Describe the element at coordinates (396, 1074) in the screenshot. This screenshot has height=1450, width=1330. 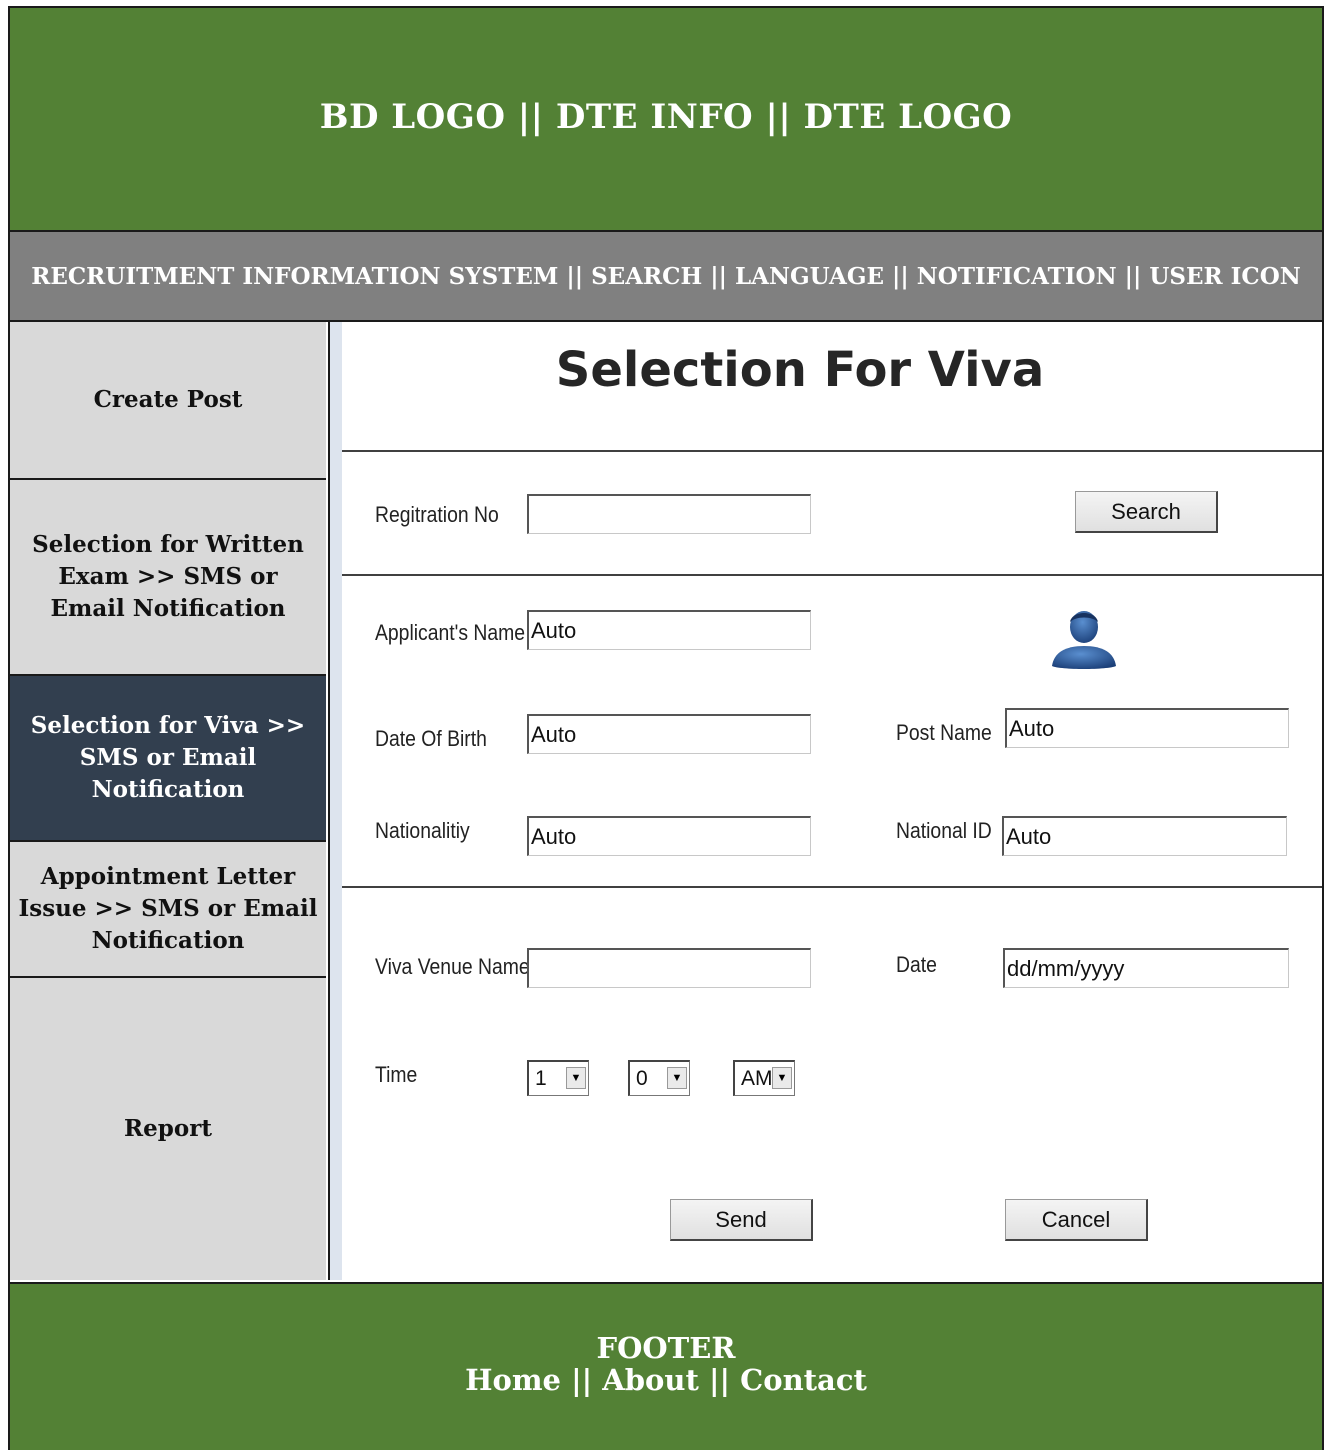
I see `time-label: Time` at that location.